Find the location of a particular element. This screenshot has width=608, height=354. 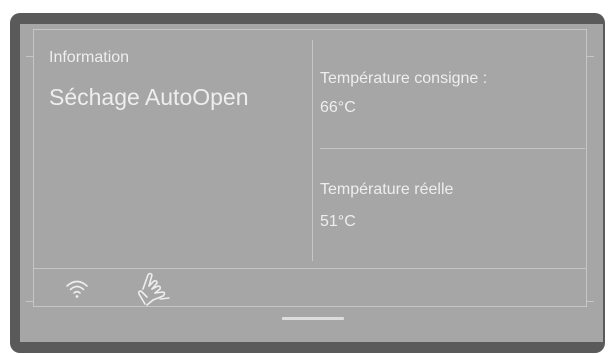

actual-temperature-value: 51°C is located at coordinates (338, 221).